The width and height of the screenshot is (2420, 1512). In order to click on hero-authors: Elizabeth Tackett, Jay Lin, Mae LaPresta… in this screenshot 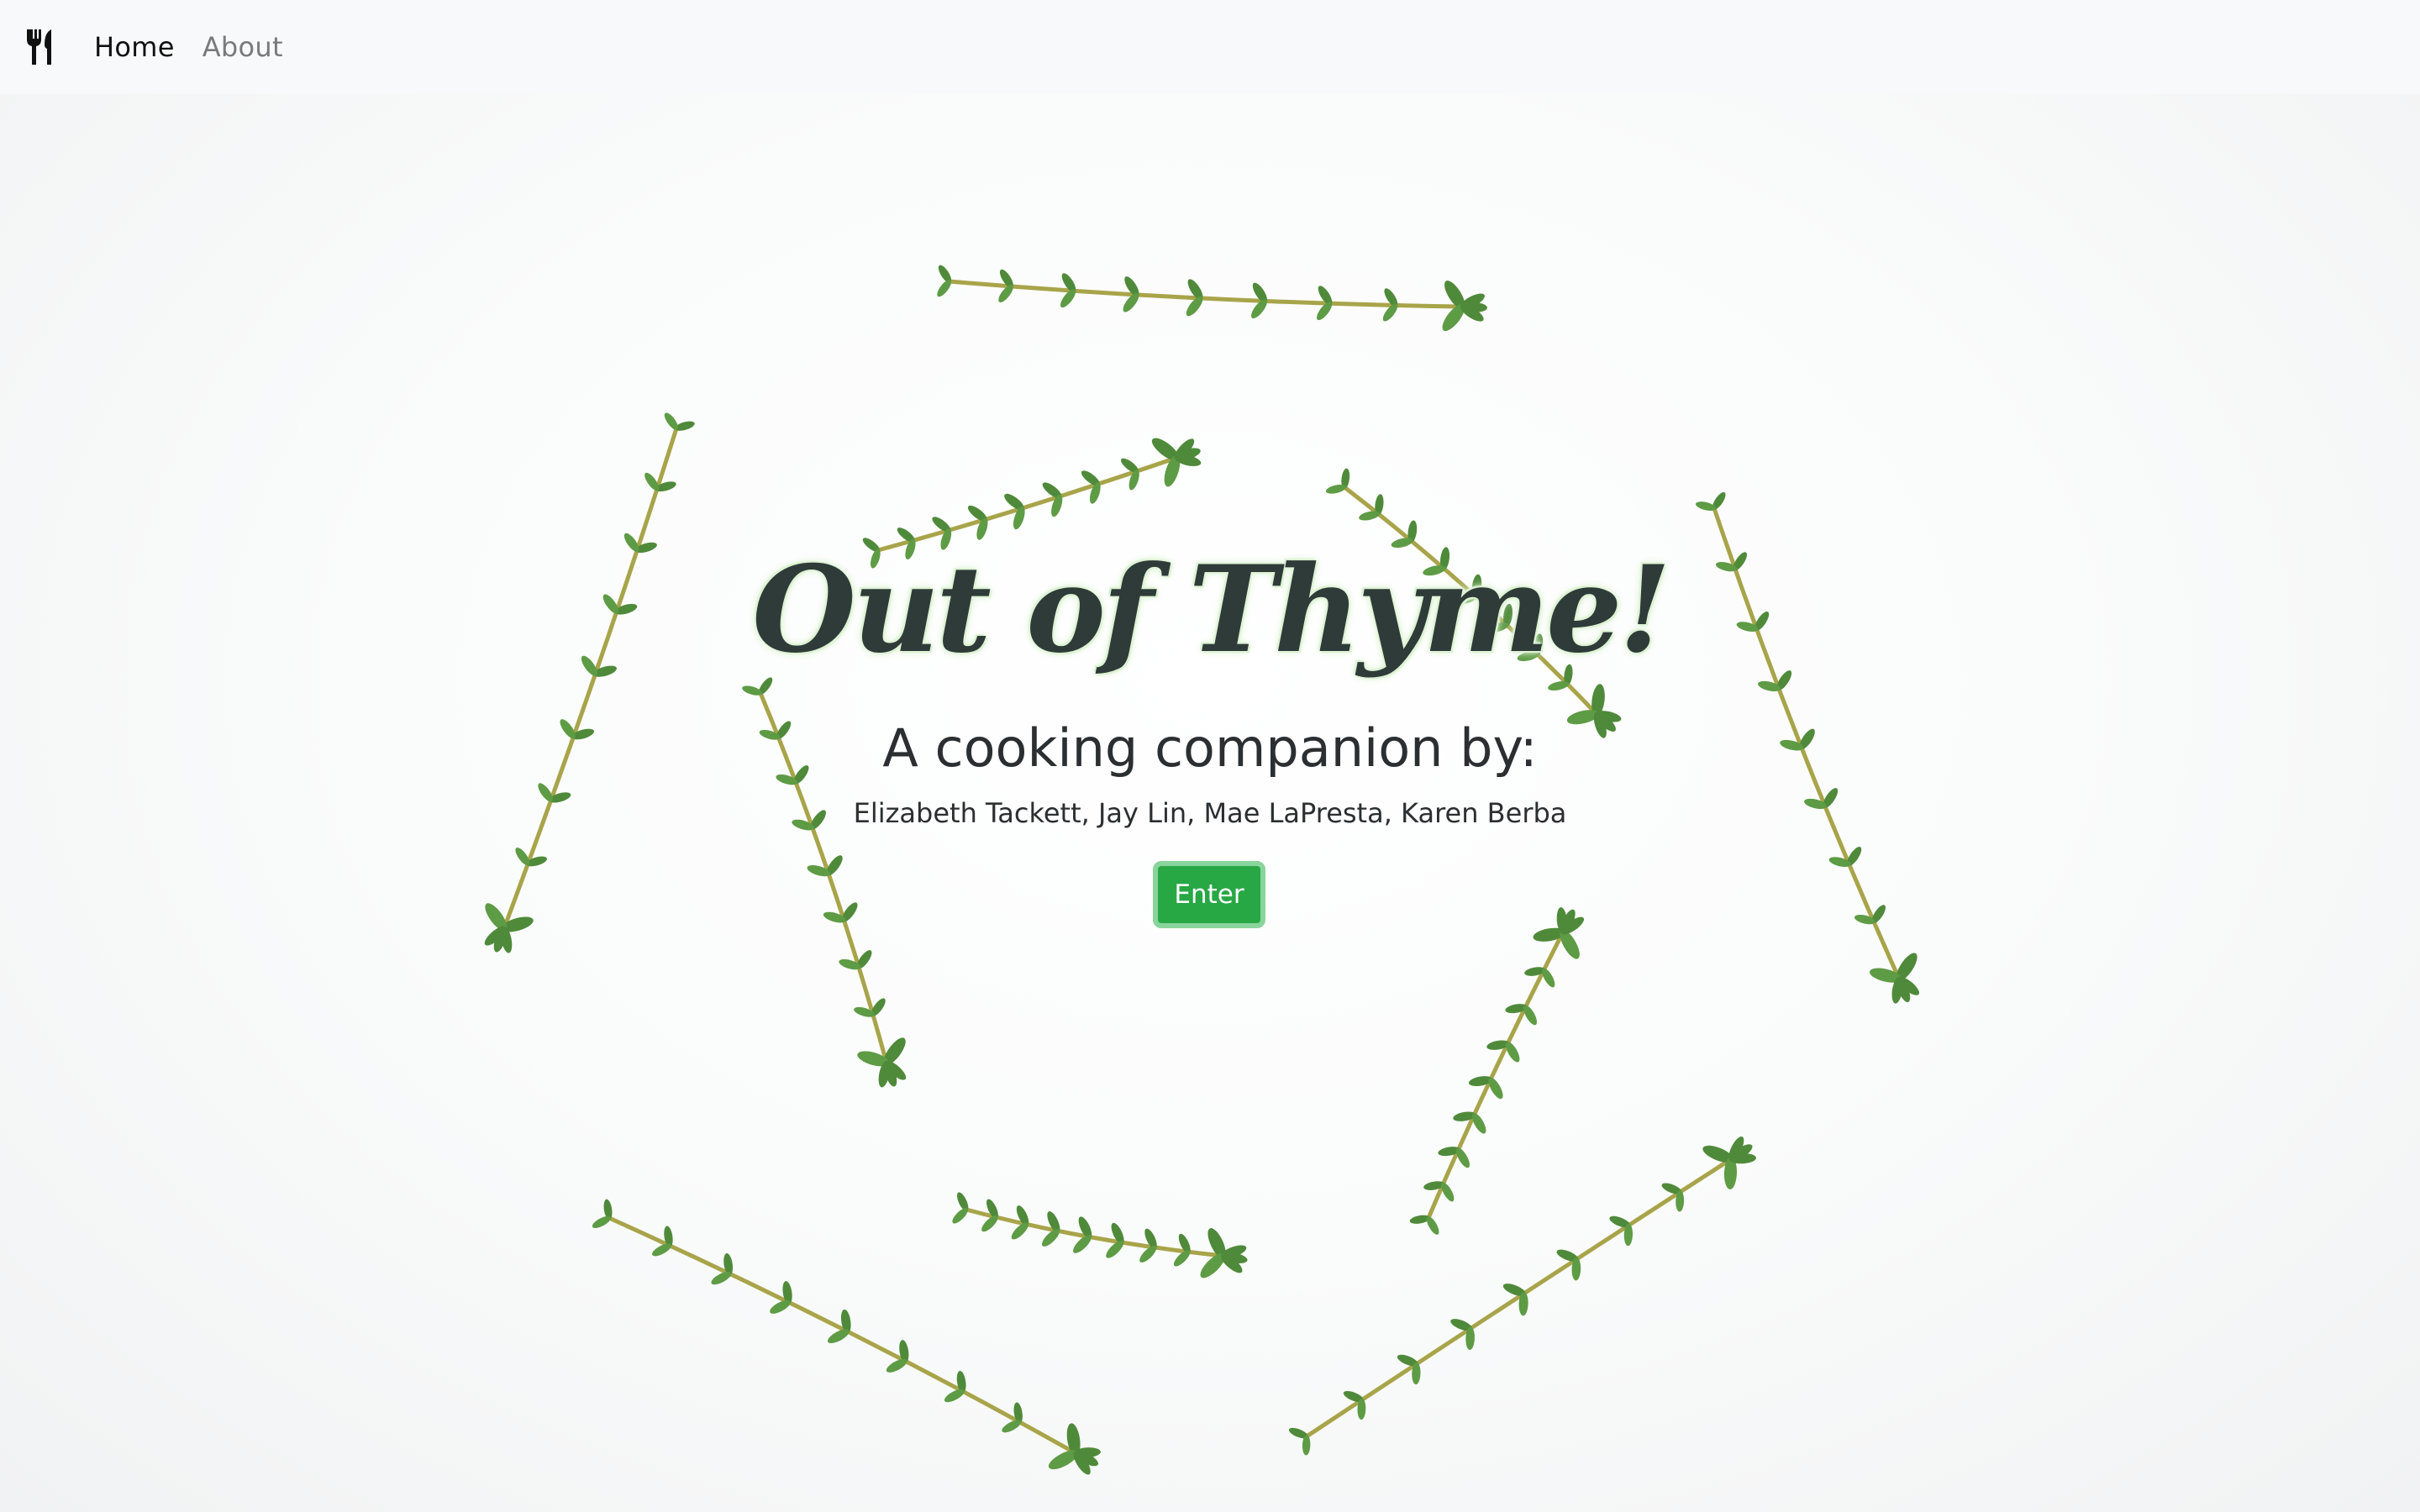, I will do `click(1210, 813)`.